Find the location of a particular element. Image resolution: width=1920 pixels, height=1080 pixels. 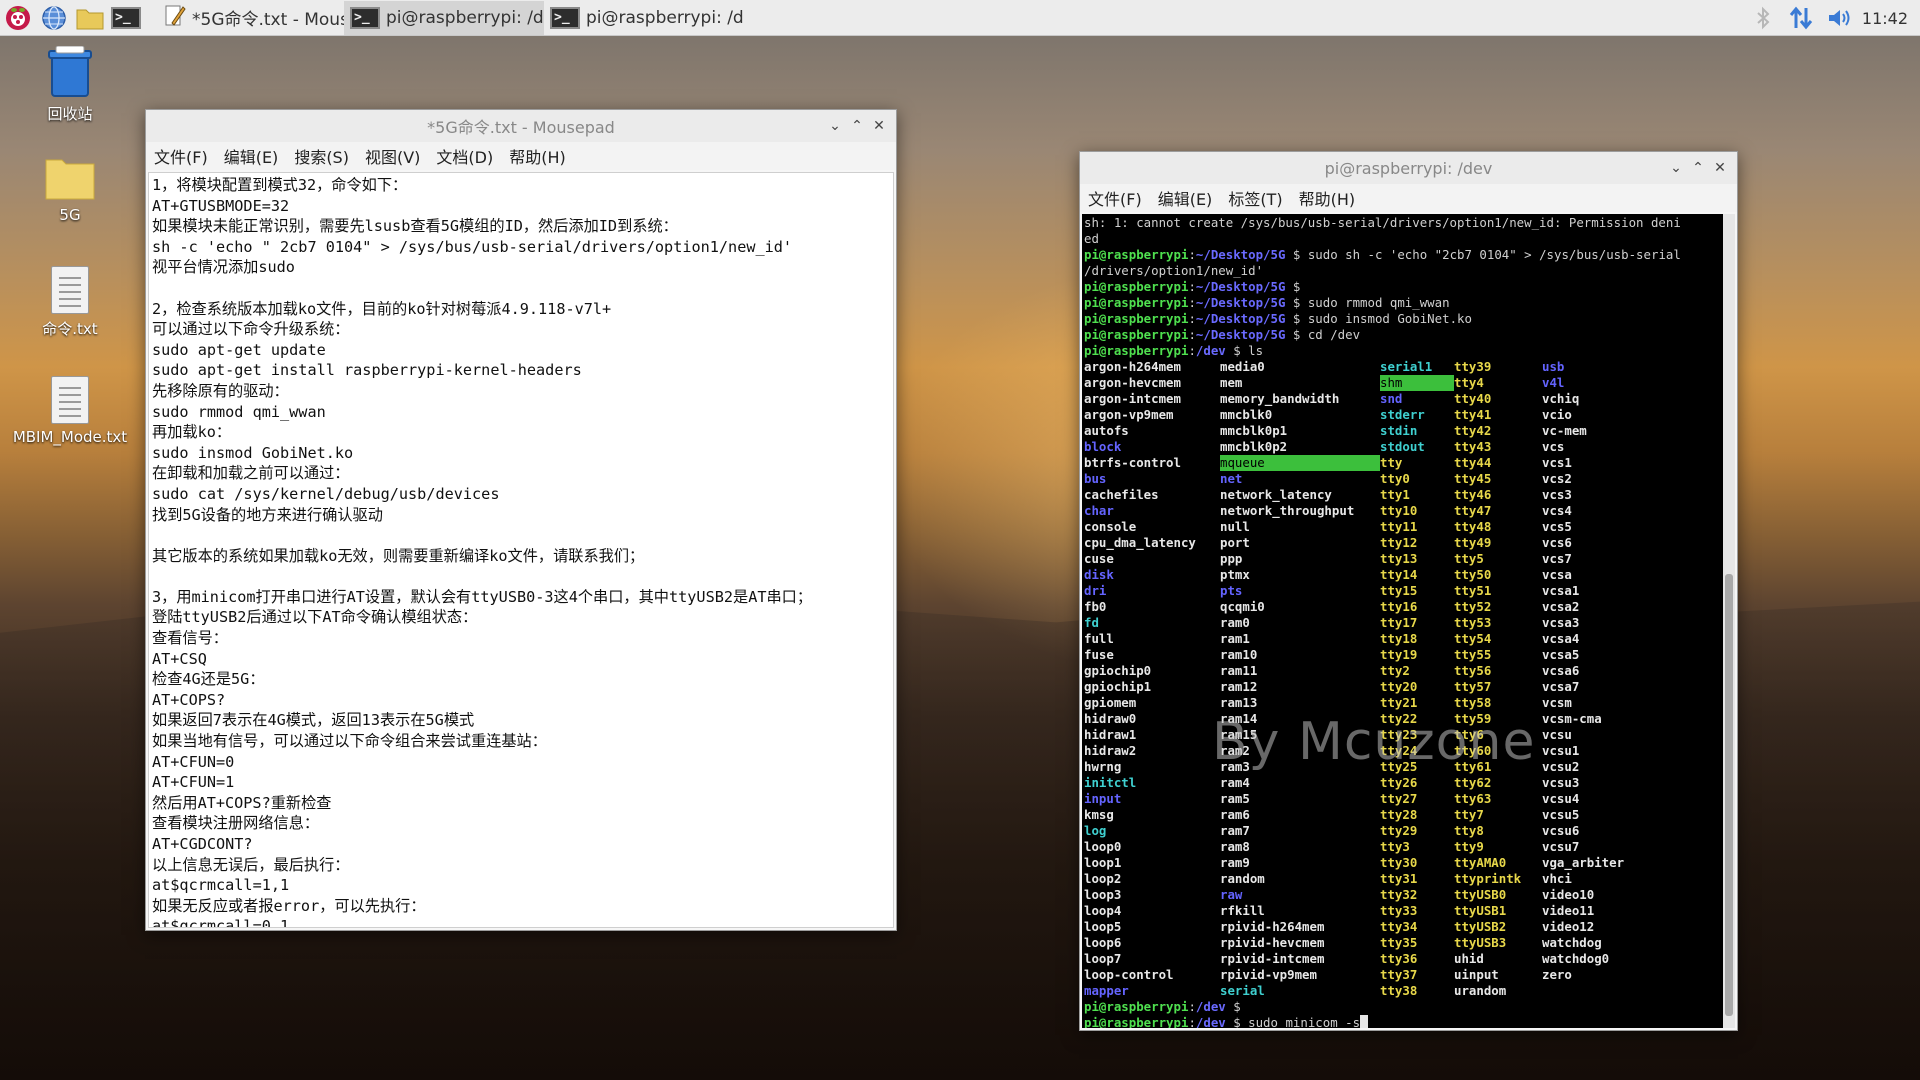

prompt-path: /dev is located at coordinates (1210, 1006).